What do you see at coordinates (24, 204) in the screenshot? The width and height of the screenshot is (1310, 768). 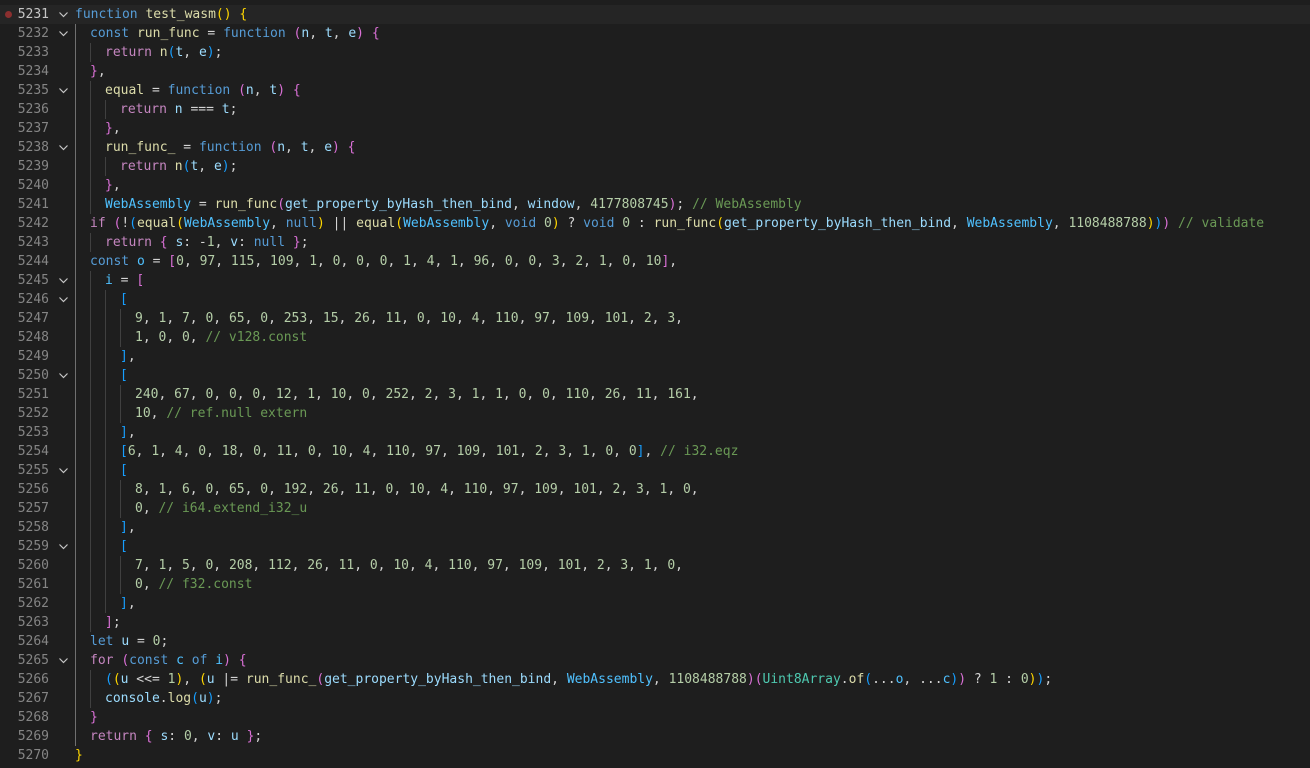 I see `line-number: 5241` at bounding box center [24, 204].